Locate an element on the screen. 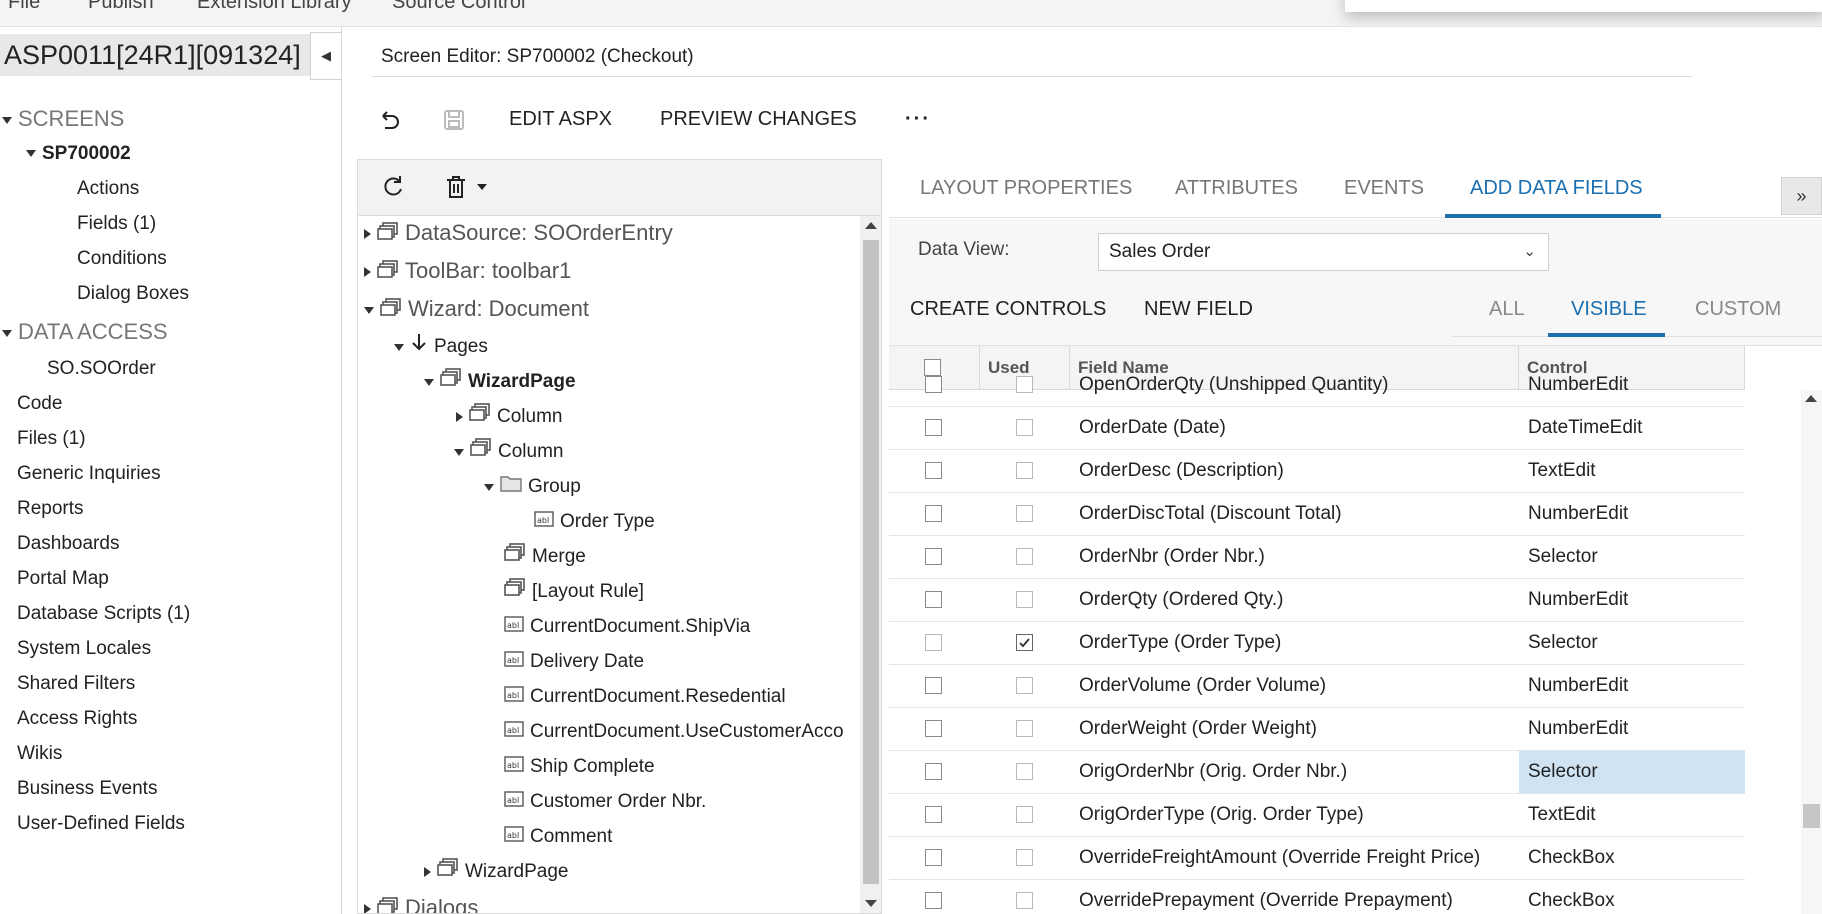 Image resolution: width=1822 pixels, height=914 pixels. tree-node: abl CurrentDocument.ShipVia is located at coordinates (627, 627).